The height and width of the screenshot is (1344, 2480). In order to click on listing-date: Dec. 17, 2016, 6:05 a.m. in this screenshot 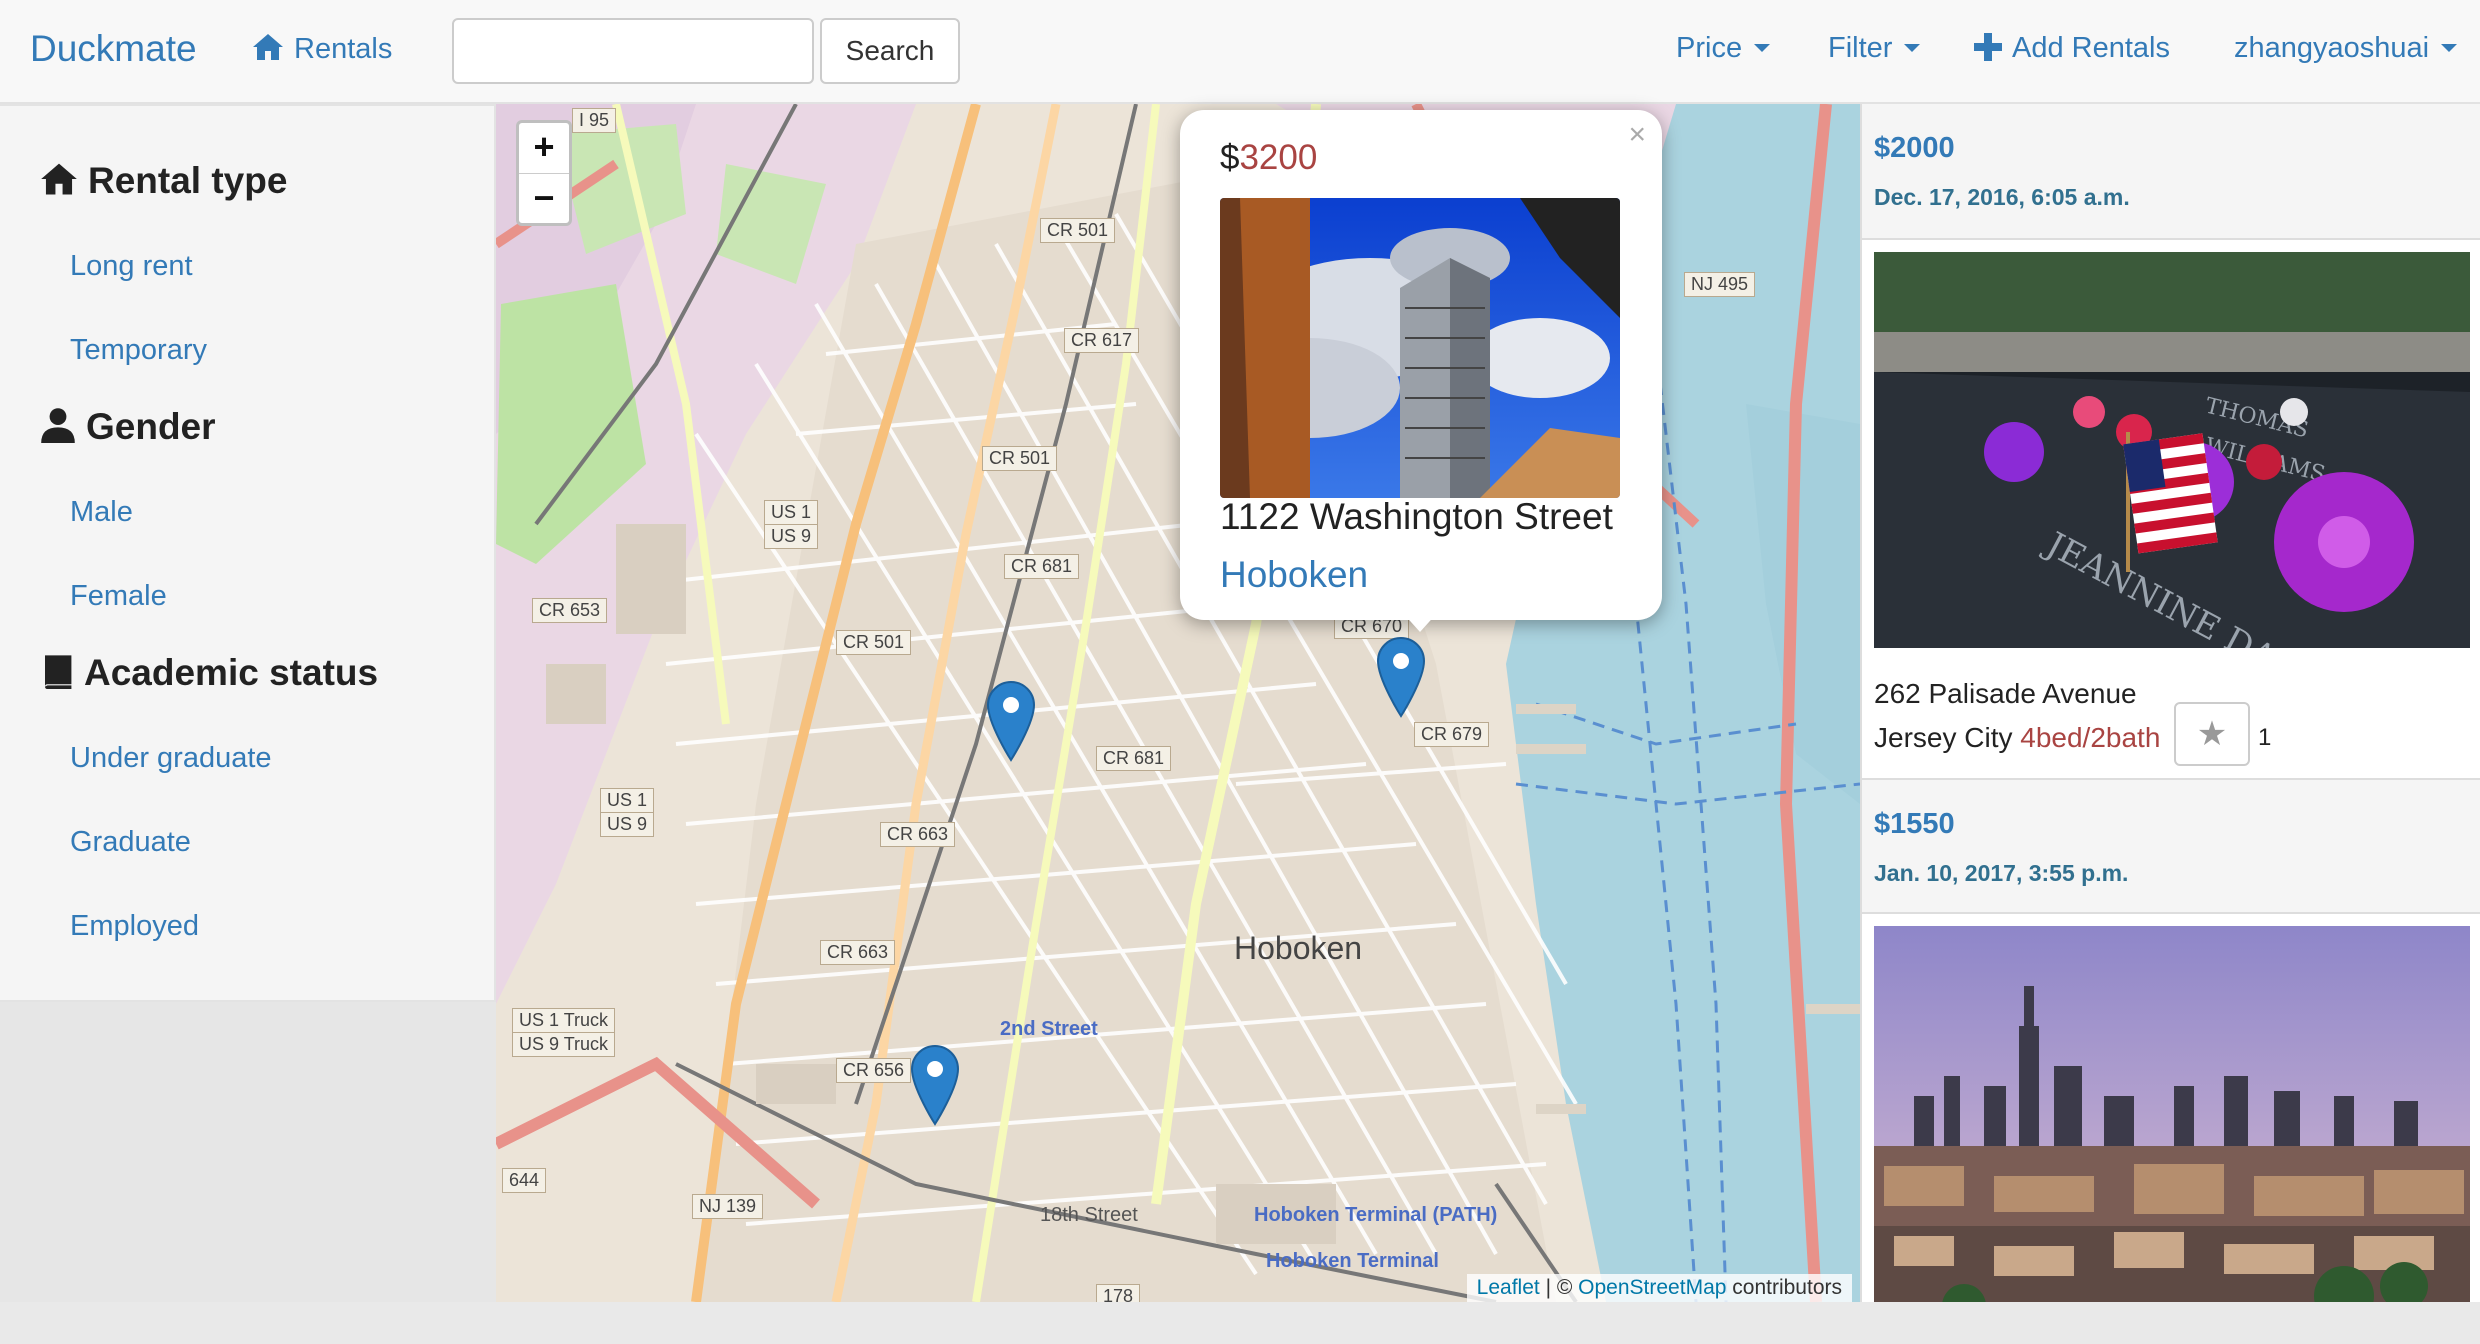, I will do `click(2002, 197)`.